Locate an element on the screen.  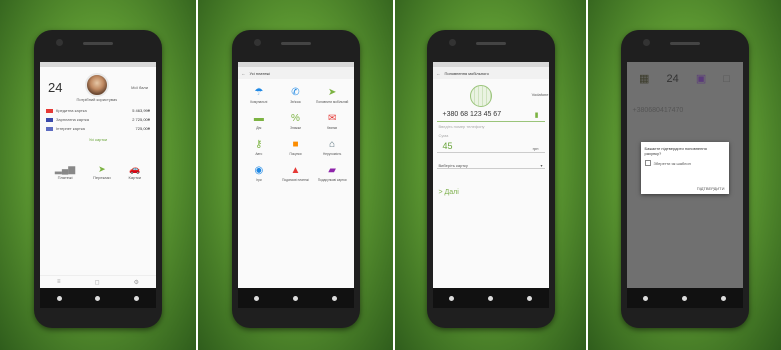
payment-category: ⚷ Авто is located at coordinates (259, 148).